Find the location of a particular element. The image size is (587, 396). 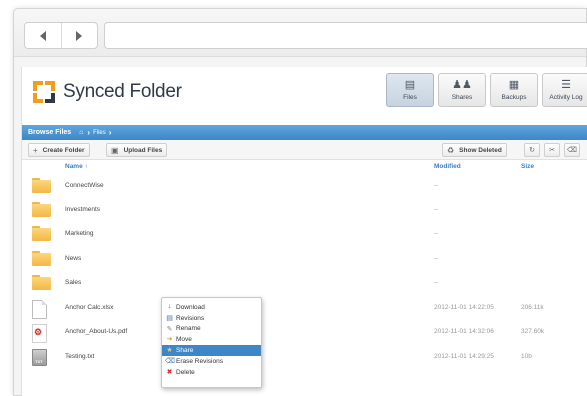

users-icon: ♟♟ is located at coordinates (462, 85).